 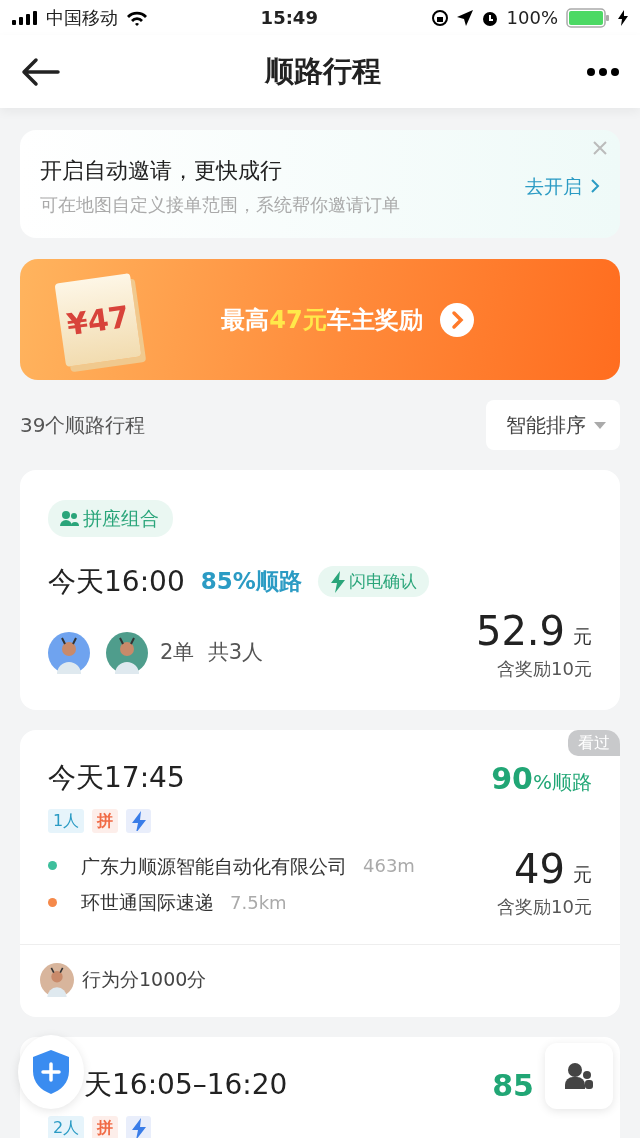 I want to click on caret-down-icon, so click(x=600, y=425).